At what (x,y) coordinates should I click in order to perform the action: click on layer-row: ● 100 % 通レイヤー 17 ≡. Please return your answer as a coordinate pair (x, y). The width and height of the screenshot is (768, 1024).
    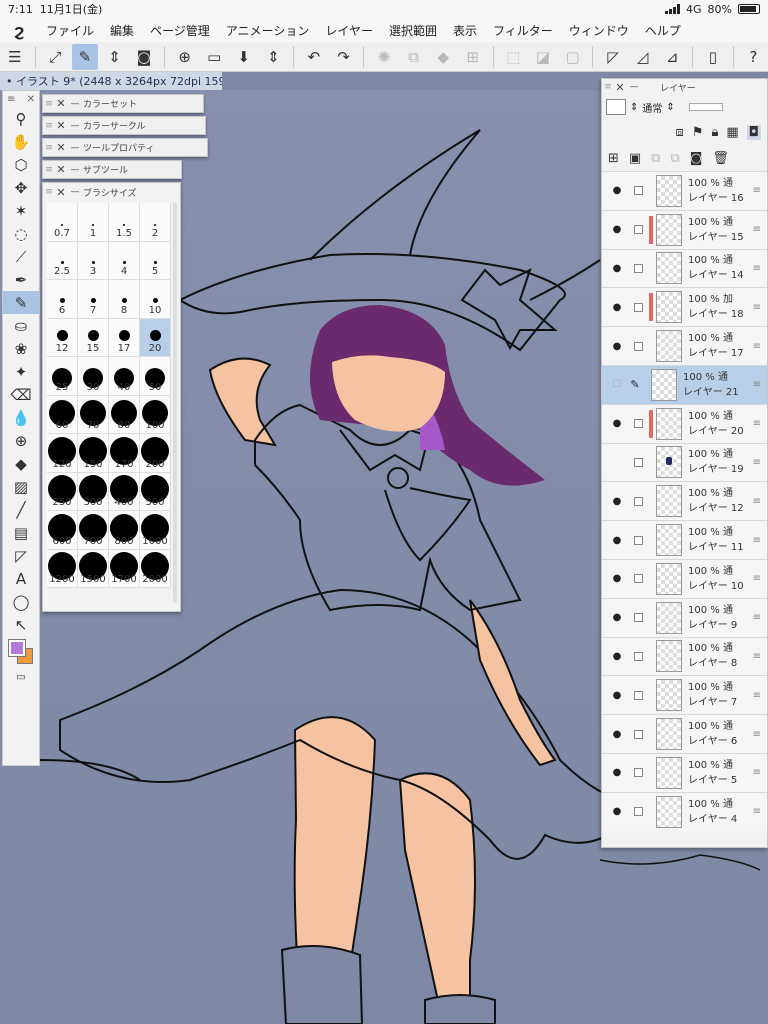
    Looking at the image, I should click on (684, 345).